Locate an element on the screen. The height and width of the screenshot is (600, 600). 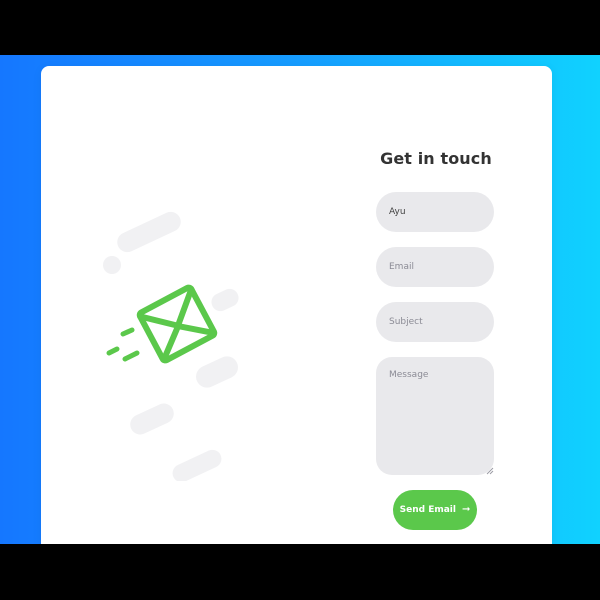
message-field is located at coordinates (435, 416).